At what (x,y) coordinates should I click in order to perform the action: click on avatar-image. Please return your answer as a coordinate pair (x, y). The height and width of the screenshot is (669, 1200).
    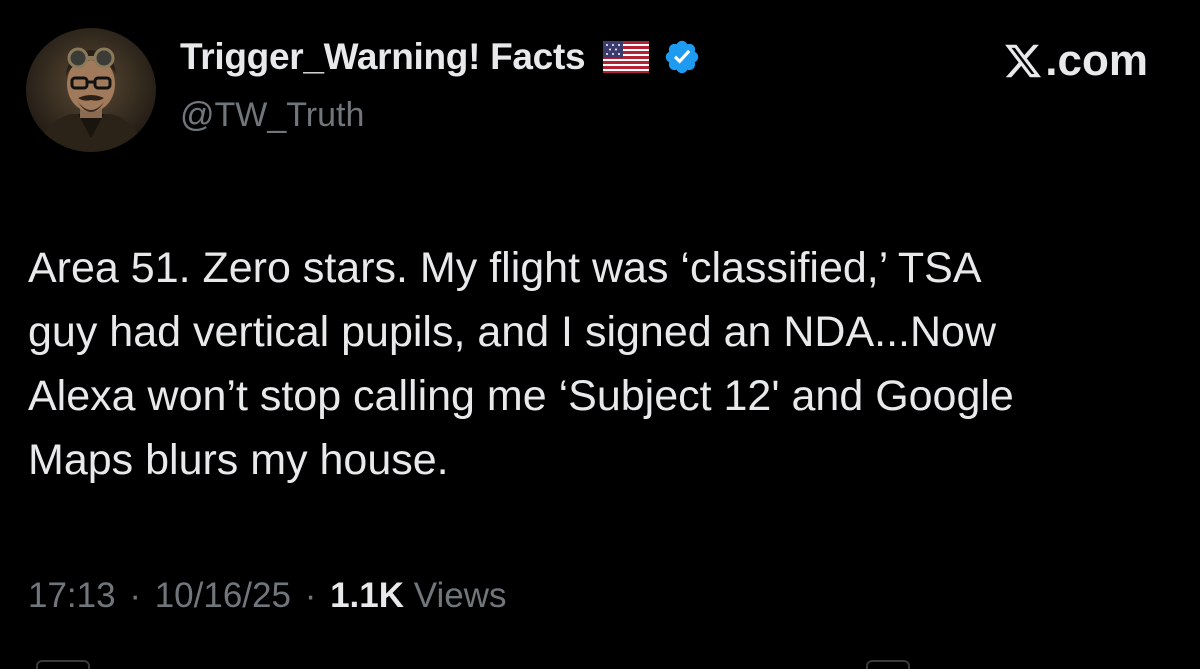
    Looking at the image, I should click on (91, 90).